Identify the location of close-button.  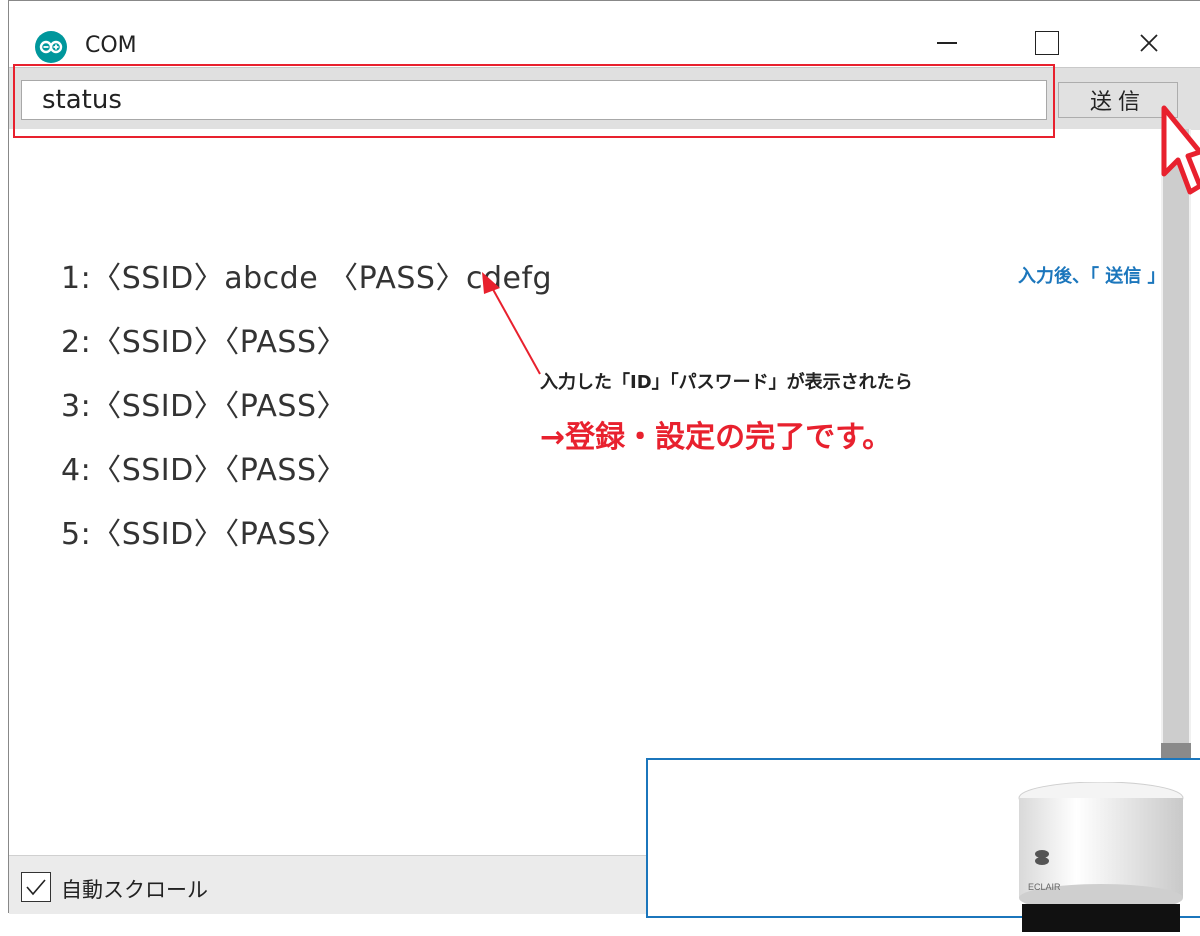
(1149, 43).